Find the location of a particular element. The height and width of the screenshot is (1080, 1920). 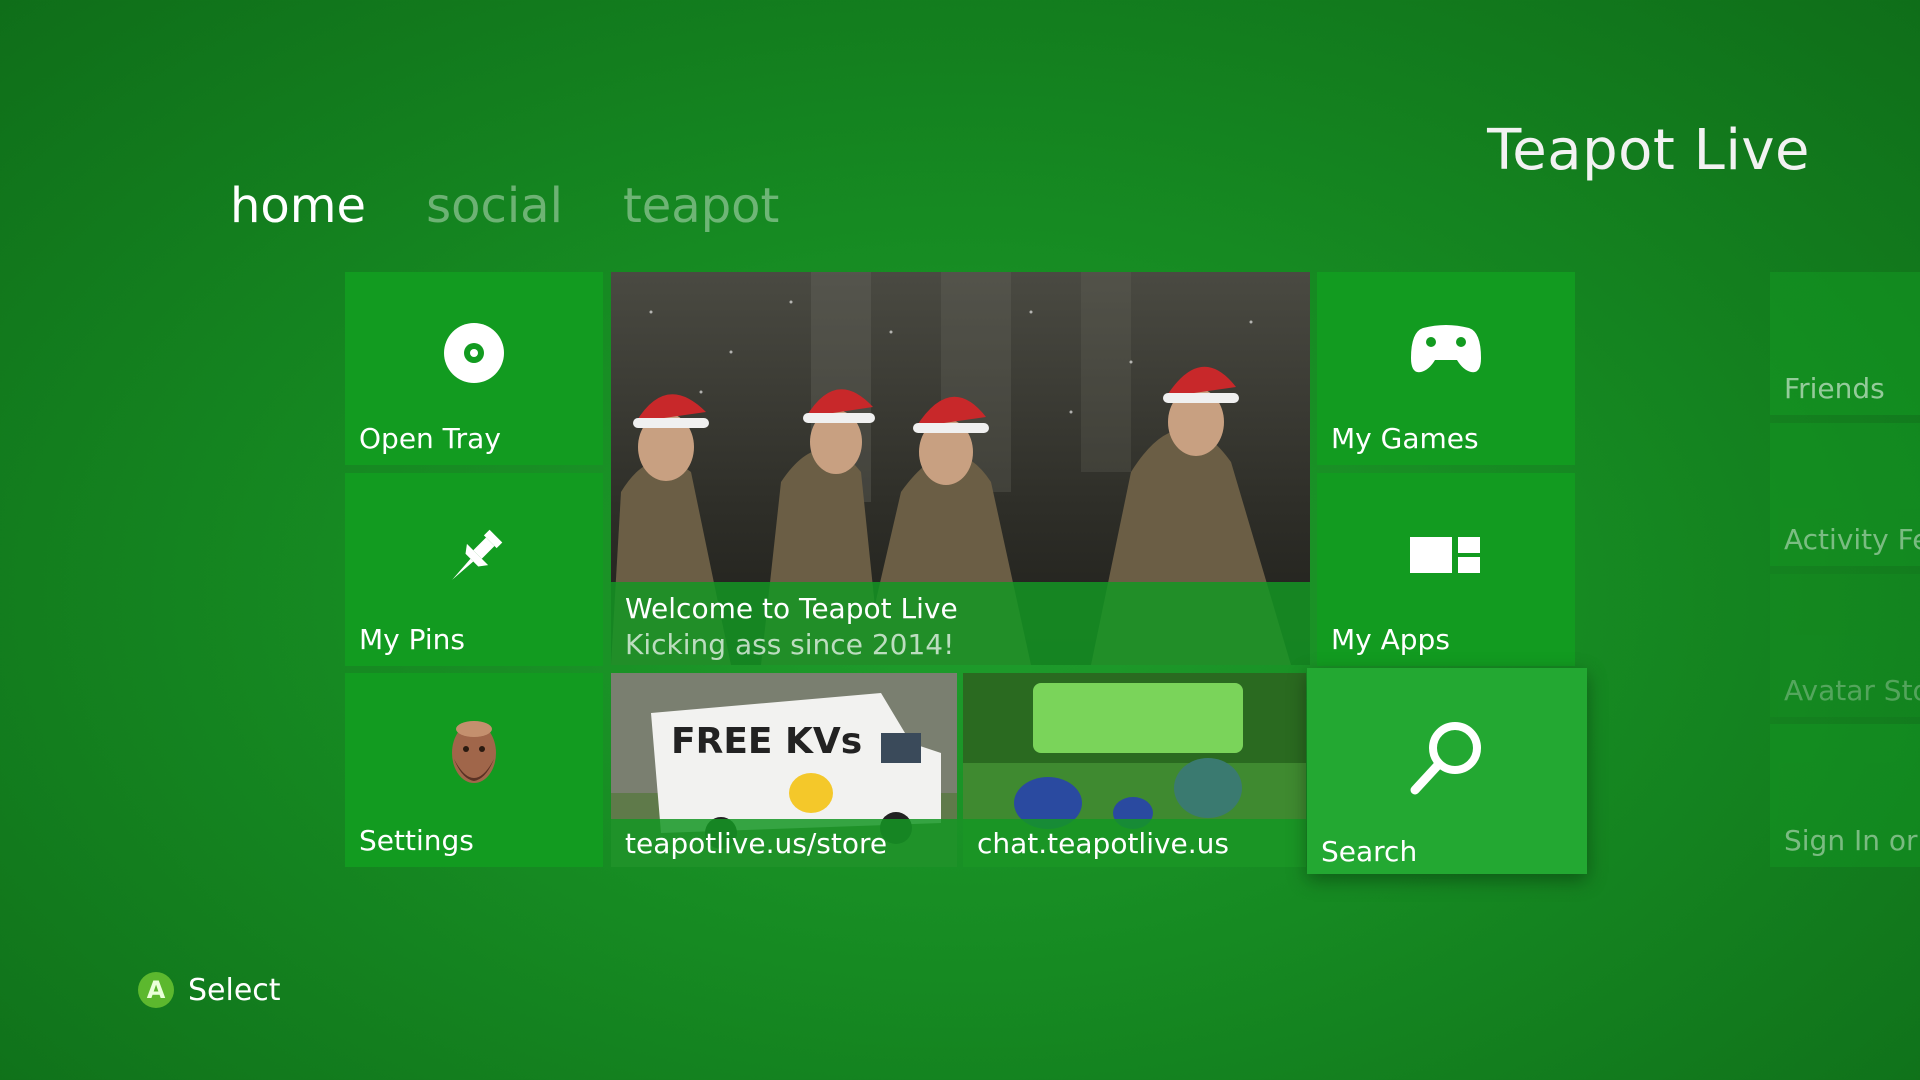

disc-icon is located at coordinates (474, 353).